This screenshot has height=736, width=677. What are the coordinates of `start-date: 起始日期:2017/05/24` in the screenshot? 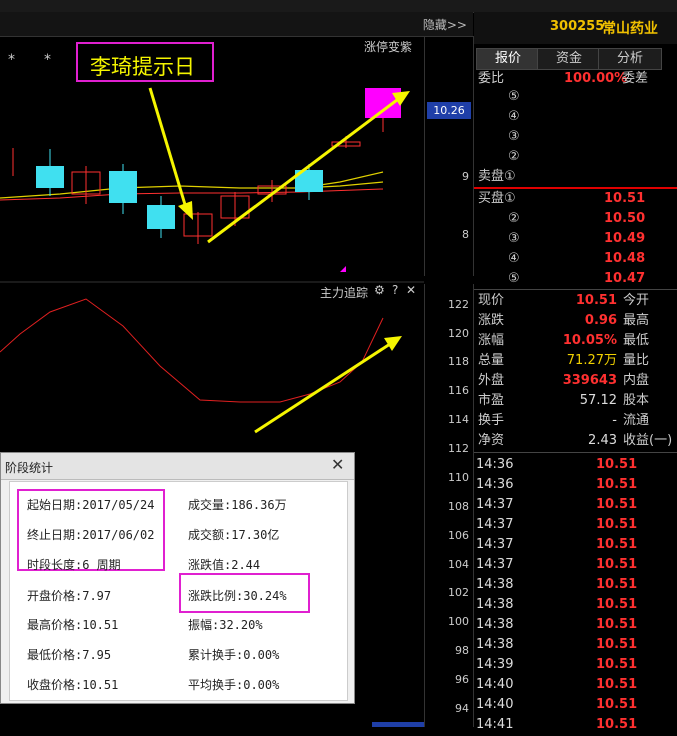 It's located at (91, 505).